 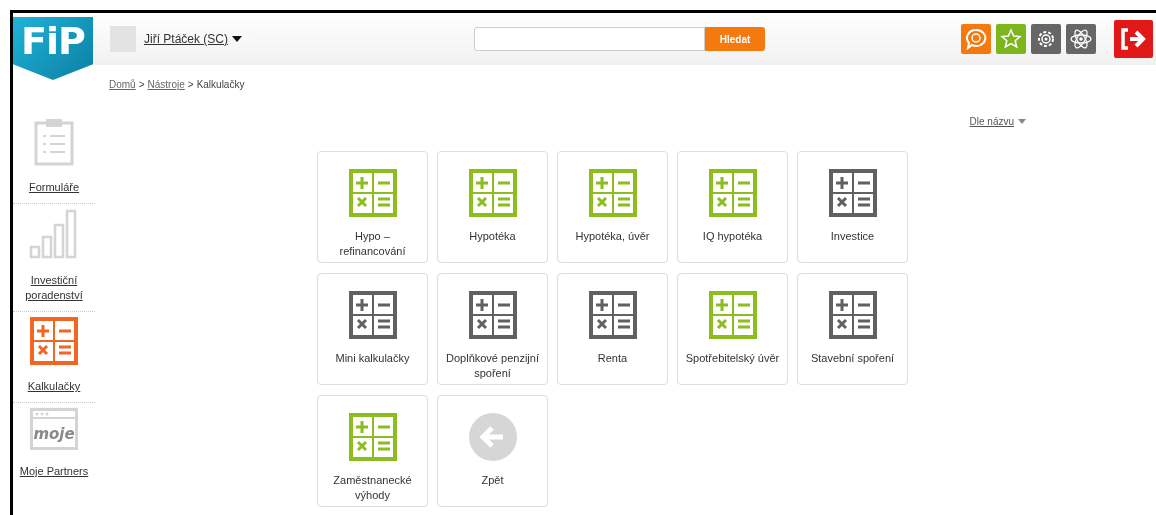 What do you see at coordinates (166, 84) in the screenshot?
I see `breadcrumb-link: Nástroje` at bounding box center [166, 84].